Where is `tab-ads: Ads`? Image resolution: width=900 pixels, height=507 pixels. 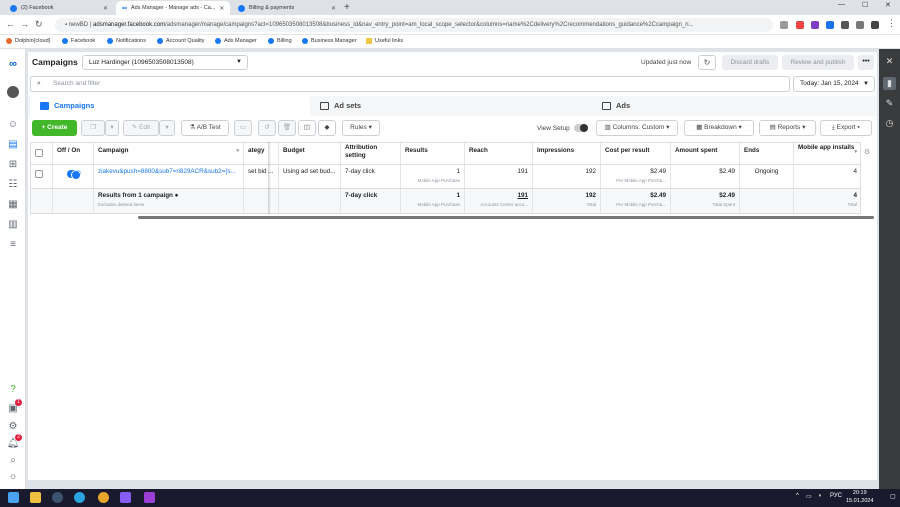 tab-ads: Ads is located at coordinates (733, 106).